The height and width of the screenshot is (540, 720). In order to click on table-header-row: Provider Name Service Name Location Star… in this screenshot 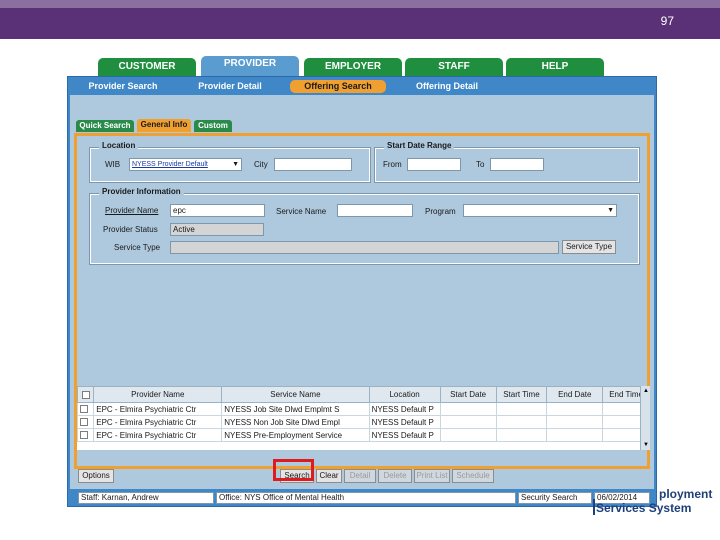, I will do `click(363, 394)`.